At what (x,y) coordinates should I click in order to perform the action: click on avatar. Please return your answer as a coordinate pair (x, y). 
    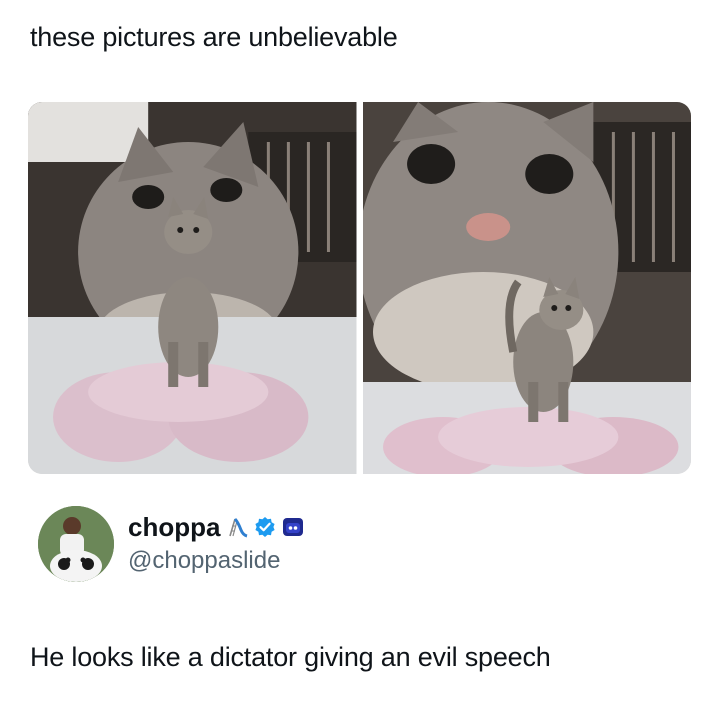
    Looking at the image, I should click on (76, 544).